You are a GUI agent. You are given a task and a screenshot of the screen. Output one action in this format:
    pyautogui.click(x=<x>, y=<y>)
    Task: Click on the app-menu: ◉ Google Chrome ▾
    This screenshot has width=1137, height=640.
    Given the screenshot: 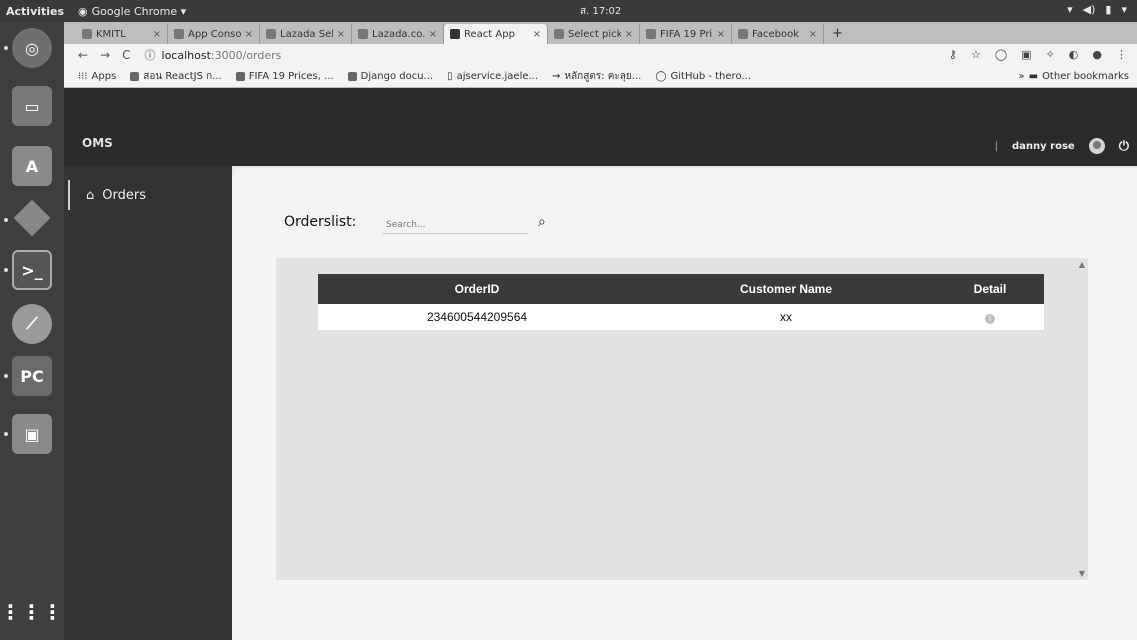 What is the action you would take?
    pyautogui.click(x=132, y=11)
    